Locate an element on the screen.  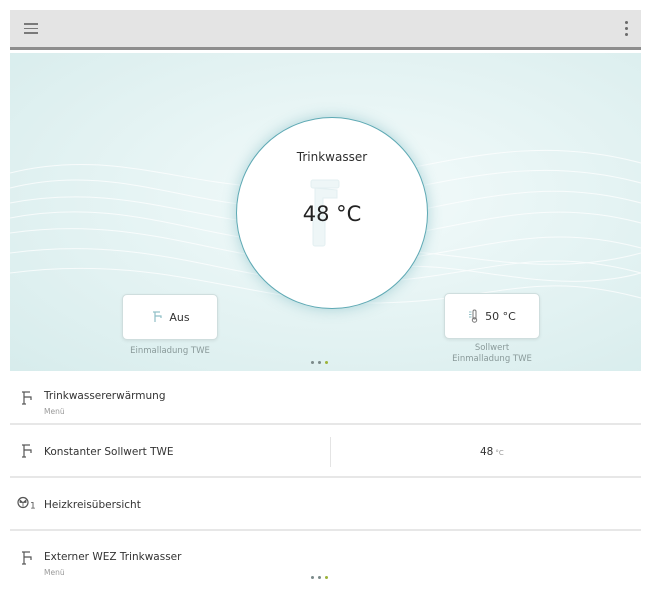
dial-temperature-value: 48 °C is located at coordinates (332, 214).